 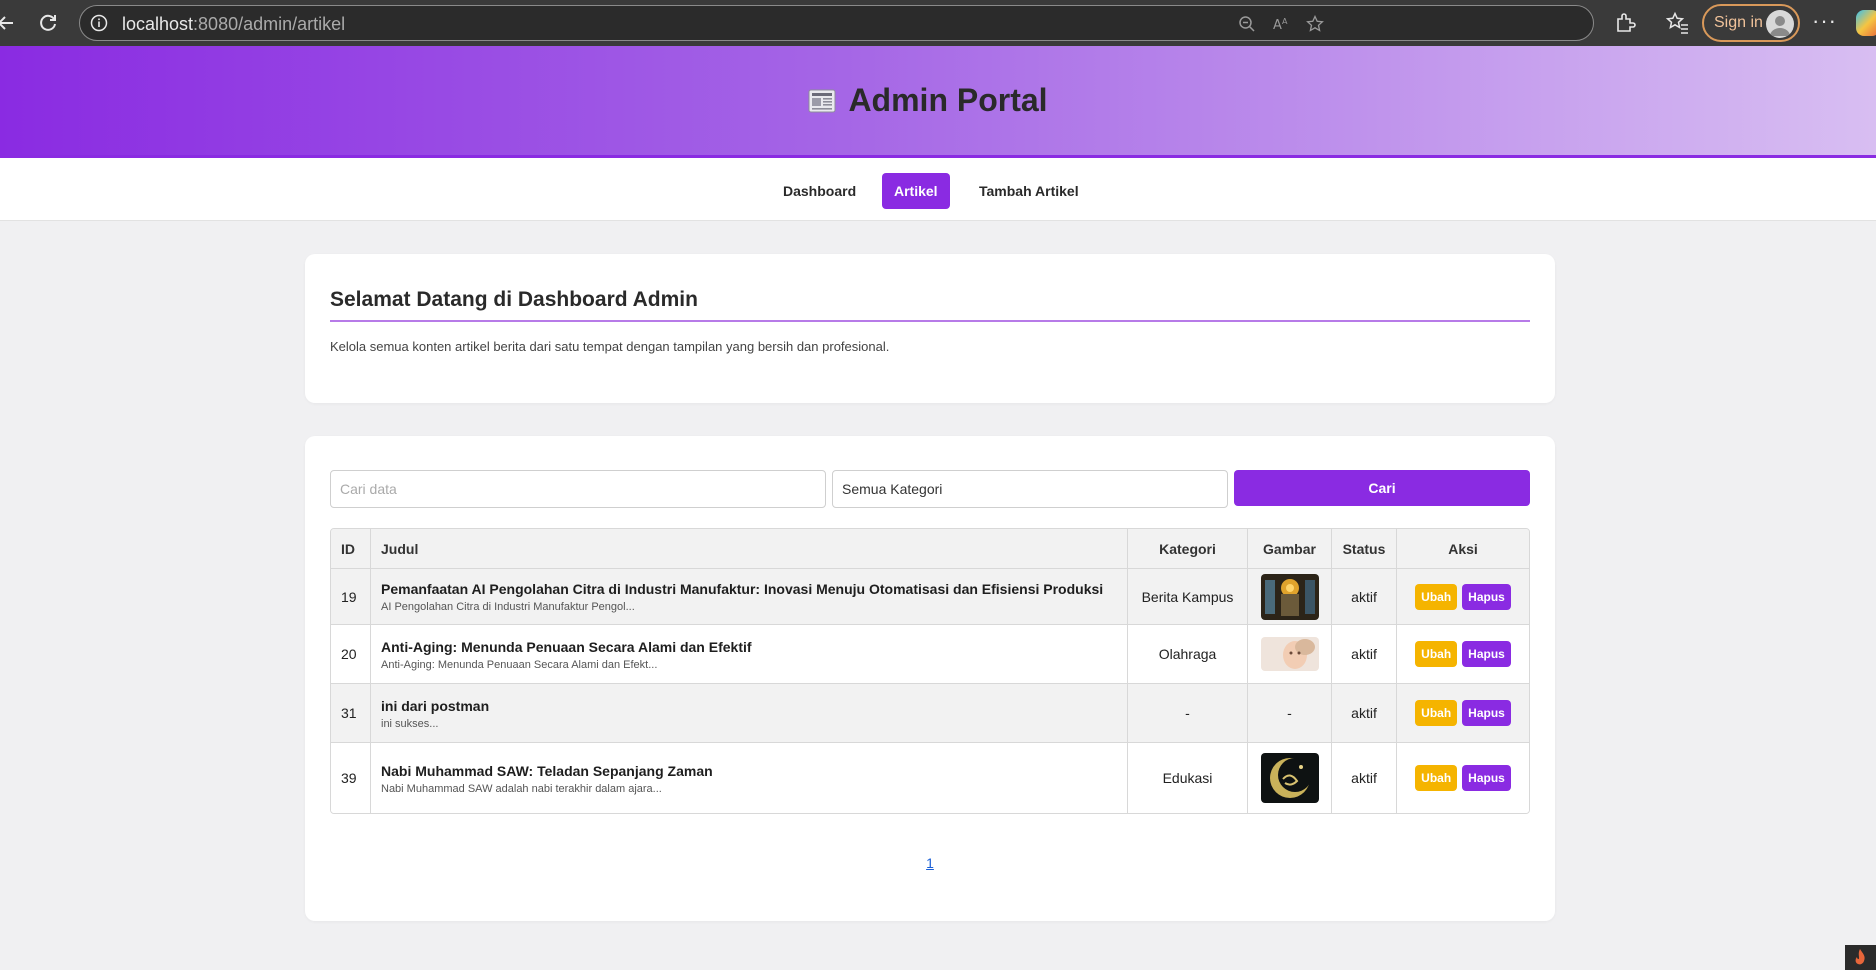 I want to click on no-image-text: -, so click(x=1289, y=713).